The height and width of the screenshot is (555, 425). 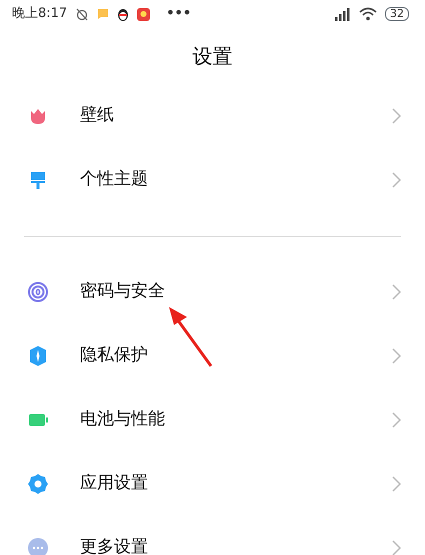 I want to click on more-text: •••, so click(x=179, y=14).